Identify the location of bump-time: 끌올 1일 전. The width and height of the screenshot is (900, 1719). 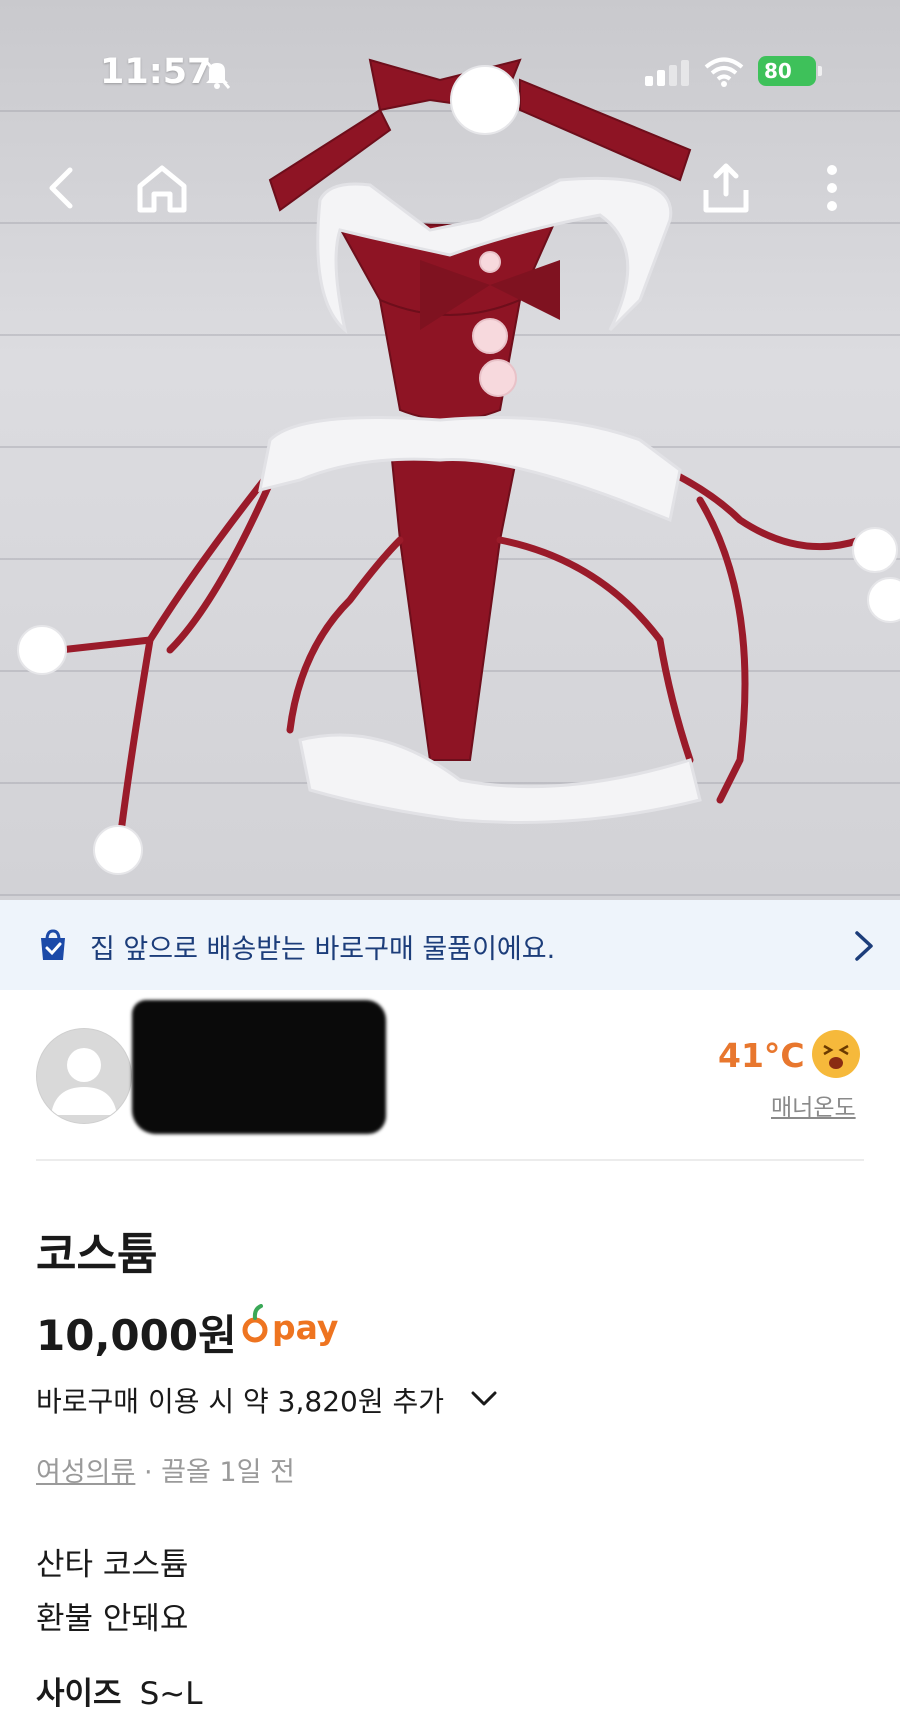
(228, 1472).